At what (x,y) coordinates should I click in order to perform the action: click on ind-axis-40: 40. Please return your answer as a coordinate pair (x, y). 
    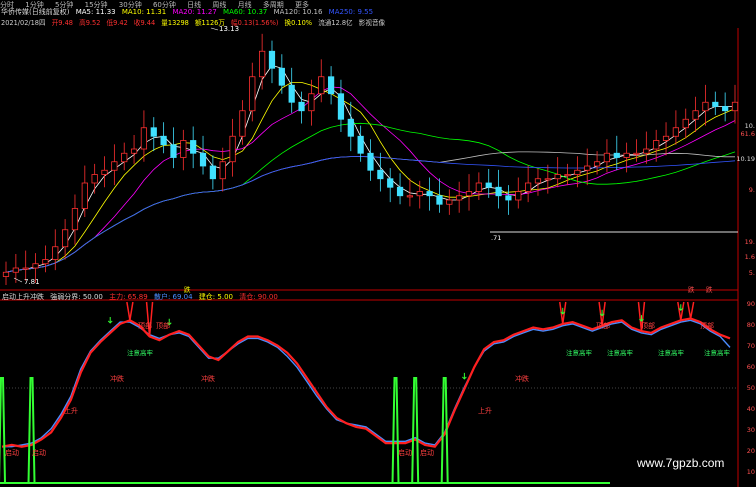
    Looking at the image, I should click on (750, 409).